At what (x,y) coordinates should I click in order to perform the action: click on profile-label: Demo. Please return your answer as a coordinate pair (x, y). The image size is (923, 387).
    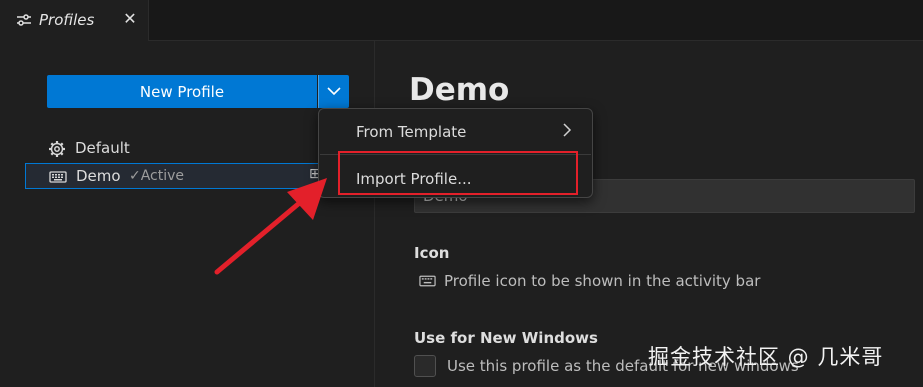
    Looking at the image, I should click on (98, 176).